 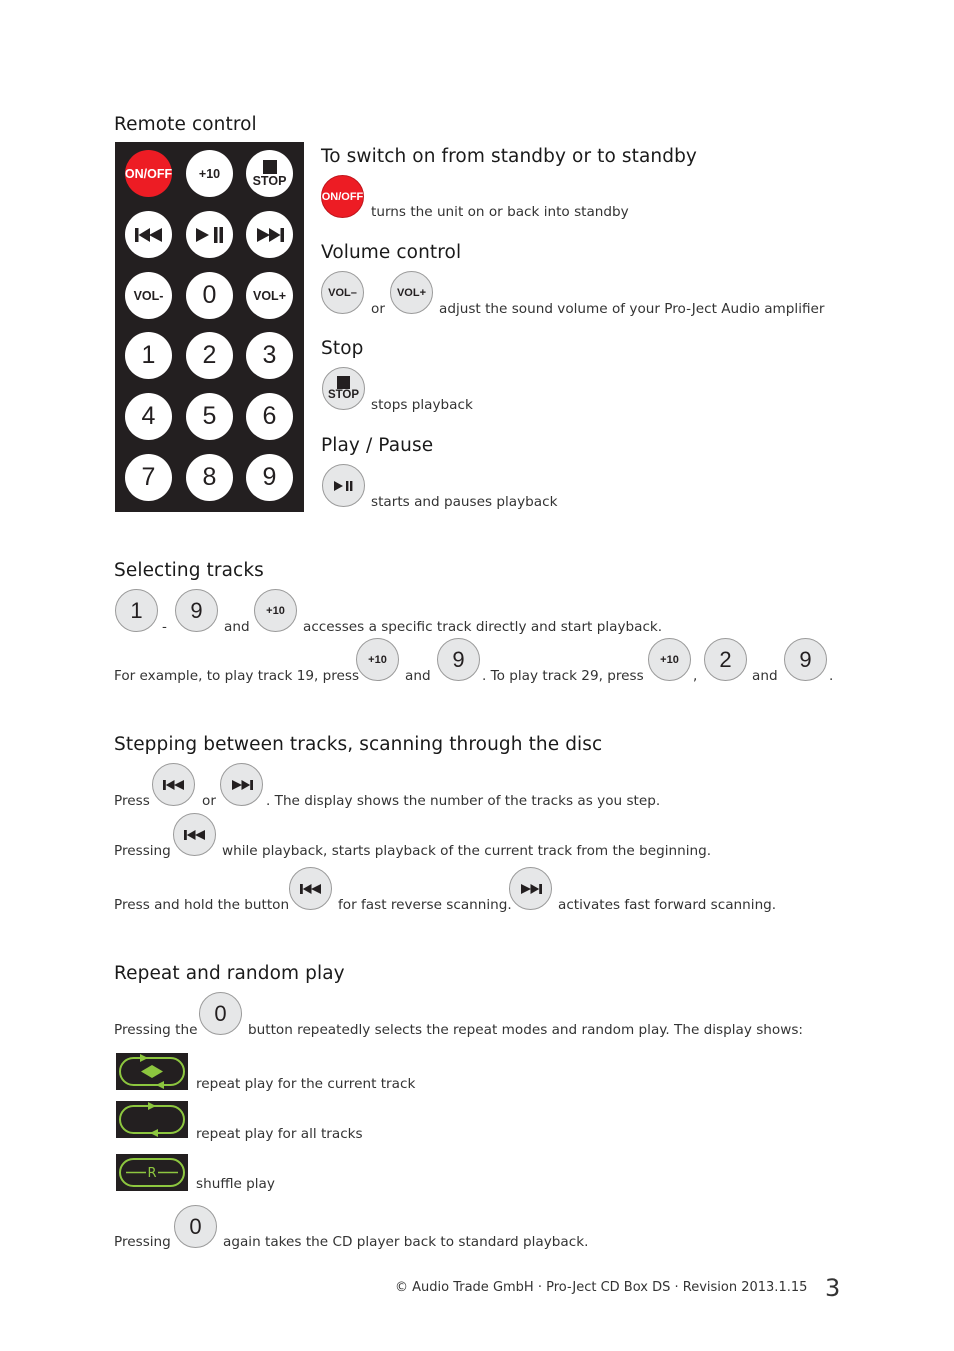 I want to click on remote-6-button: 6, so click(x=269, y=416).